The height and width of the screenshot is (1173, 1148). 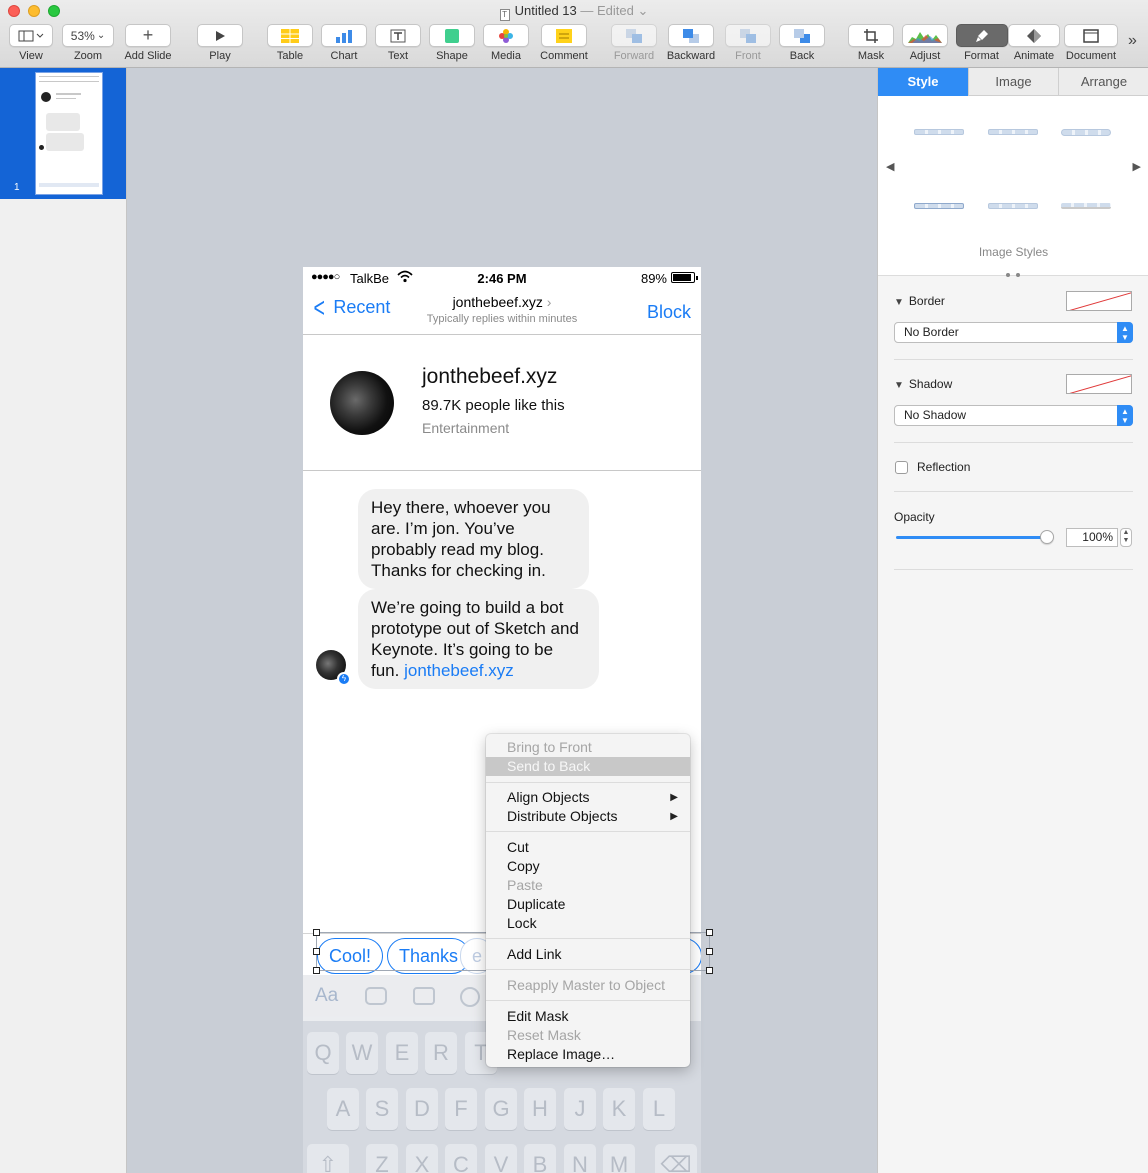 I want to click on chevron-right-icon: ▶, so click(x=1137, y=166).